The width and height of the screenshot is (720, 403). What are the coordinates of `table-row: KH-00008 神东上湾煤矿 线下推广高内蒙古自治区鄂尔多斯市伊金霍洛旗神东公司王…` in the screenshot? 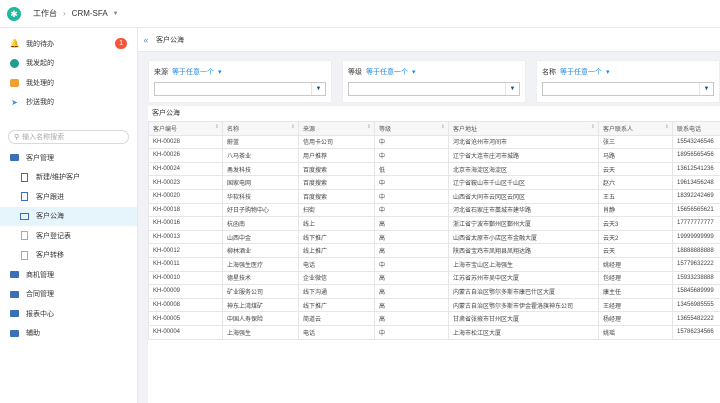 It's located at (434, 305).